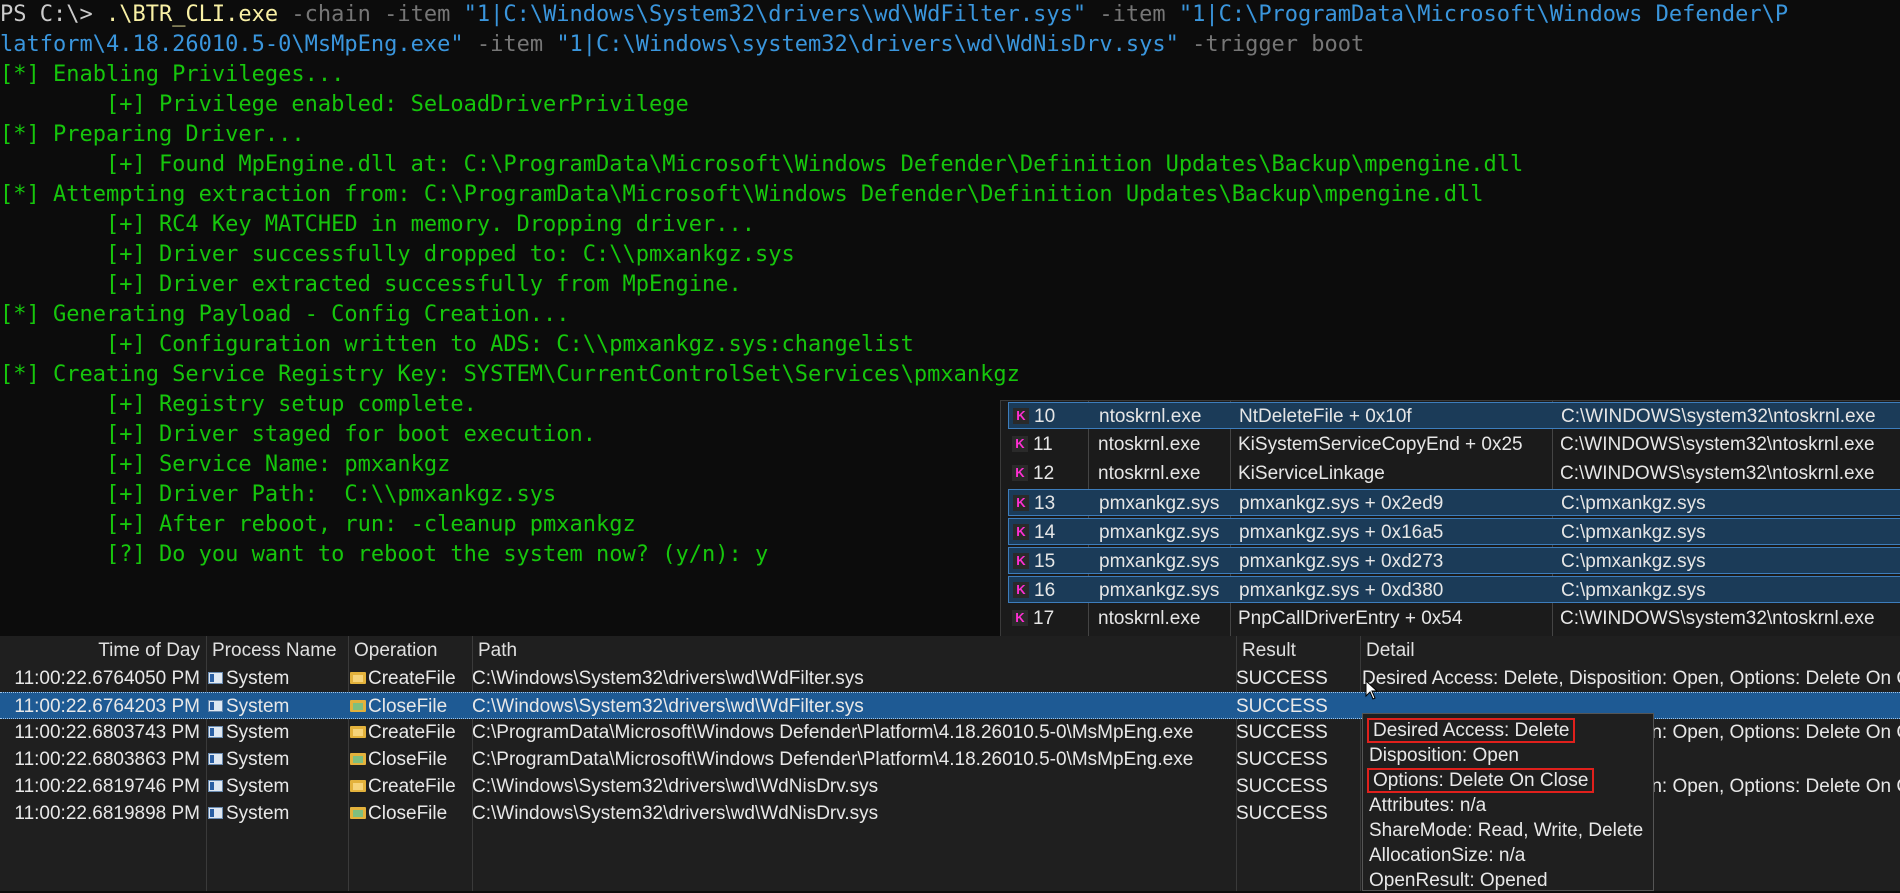 This screenshot has width=1900, height=893. What do you see at coordinates (232, 44) in the screenshot?
I see `command-arg-2b: latform\4.18.26010.5-0\MsMpEng.exe"` at bounding box center [232, 44].